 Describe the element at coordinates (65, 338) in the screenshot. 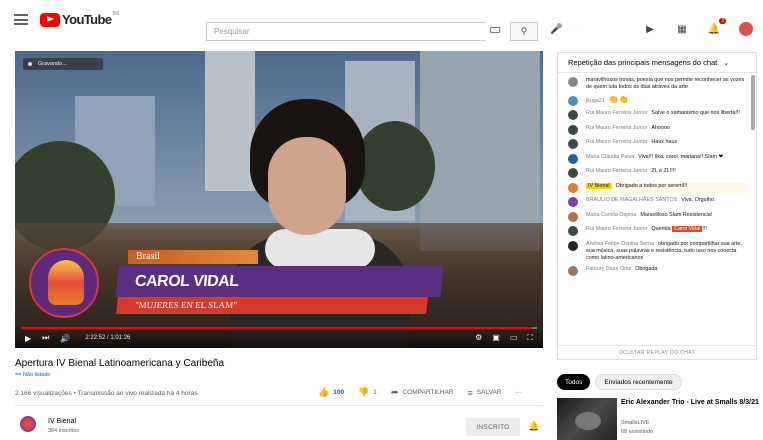

I see `volume-icon: 🔊` at that location.